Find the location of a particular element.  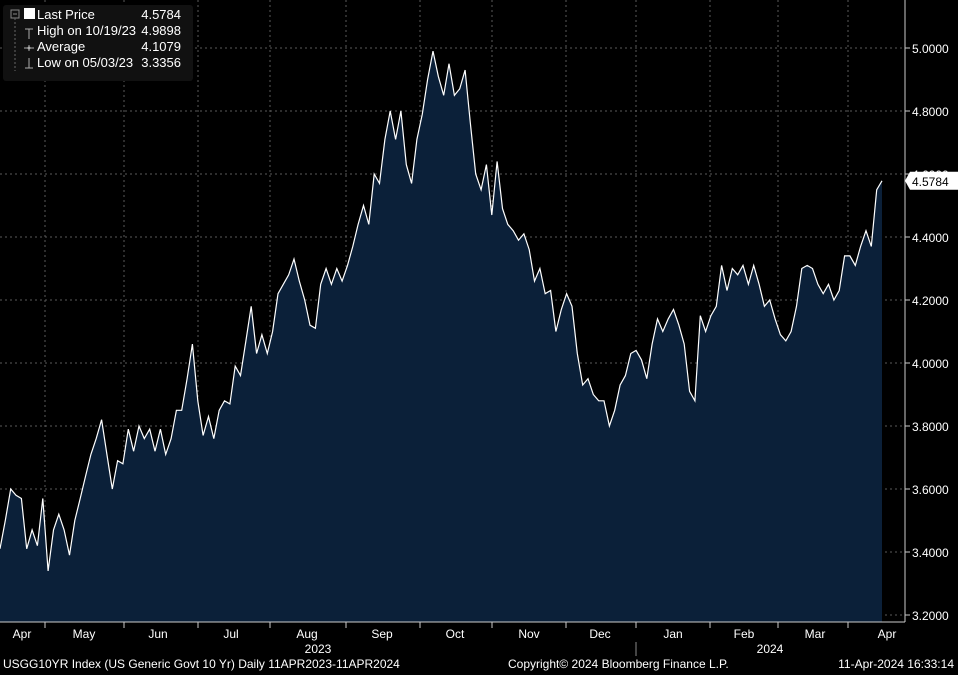

legend-high: High on 10/19/23 4.9898 is located at coordinates (112, 31).